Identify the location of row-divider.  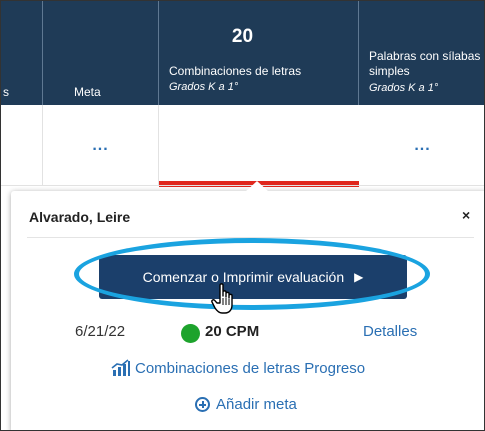
(242, 185).